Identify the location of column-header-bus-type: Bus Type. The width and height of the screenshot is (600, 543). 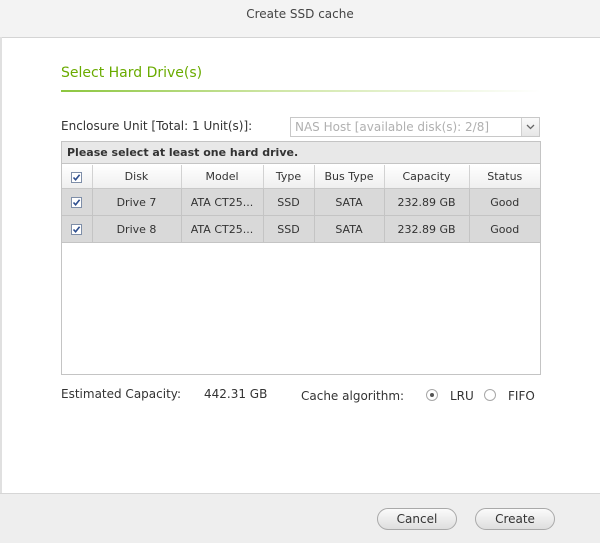
(349, 177).